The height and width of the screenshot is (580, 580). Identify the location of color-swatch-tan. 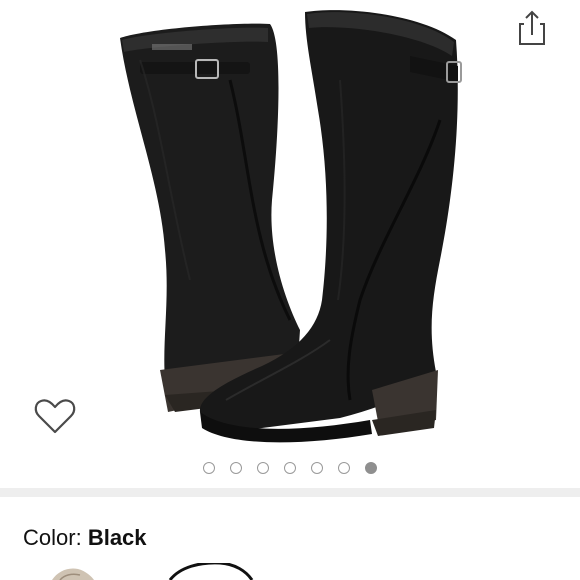
(73, 574).